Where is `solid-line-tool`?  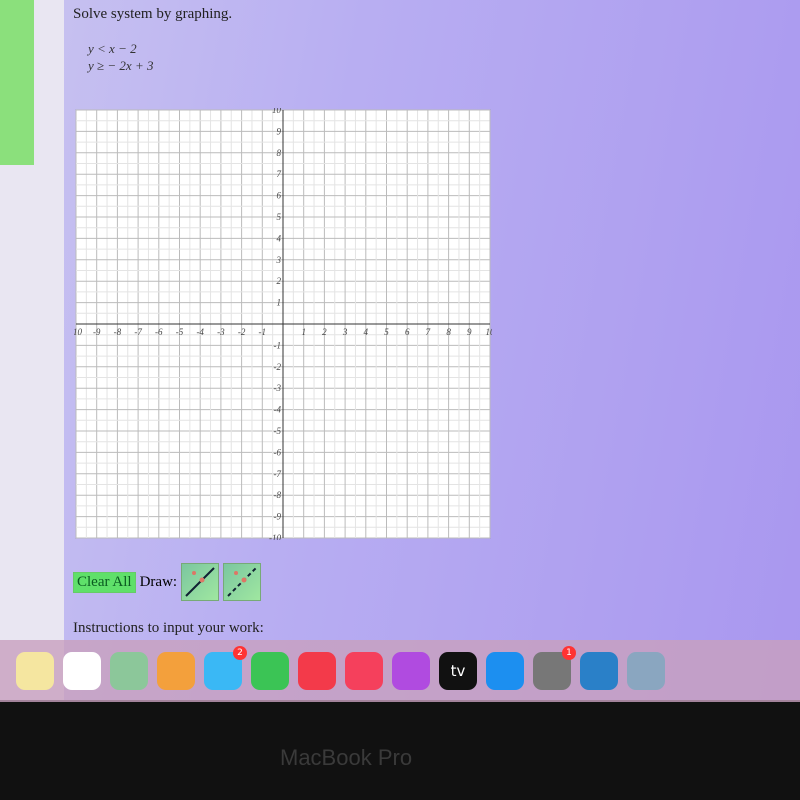 solid-line-tool is located at coordinates (200, 582).